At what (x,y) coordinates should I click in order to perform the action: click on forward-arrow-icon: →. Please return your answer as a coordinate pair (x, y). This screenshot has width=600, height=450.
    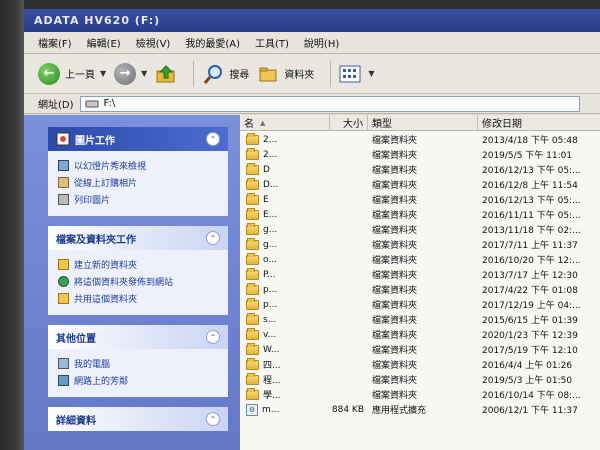
    Looking at the image, I should click on (125, 73).